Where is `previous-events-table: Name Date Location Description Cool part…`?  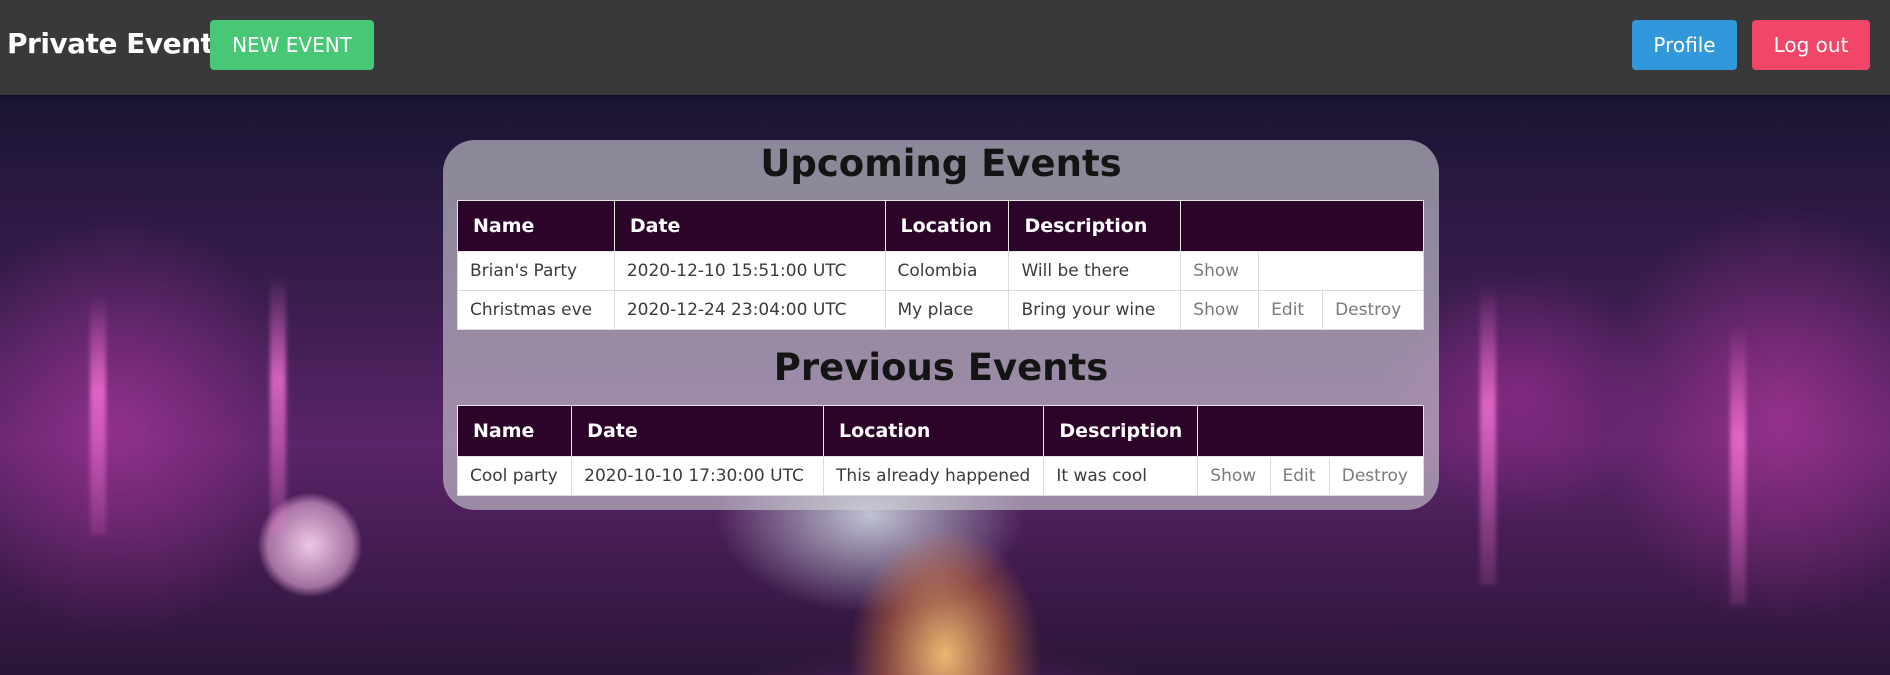
previous-events-table: Name Date Location Description Cool part… is located at coordinates (940, 450).